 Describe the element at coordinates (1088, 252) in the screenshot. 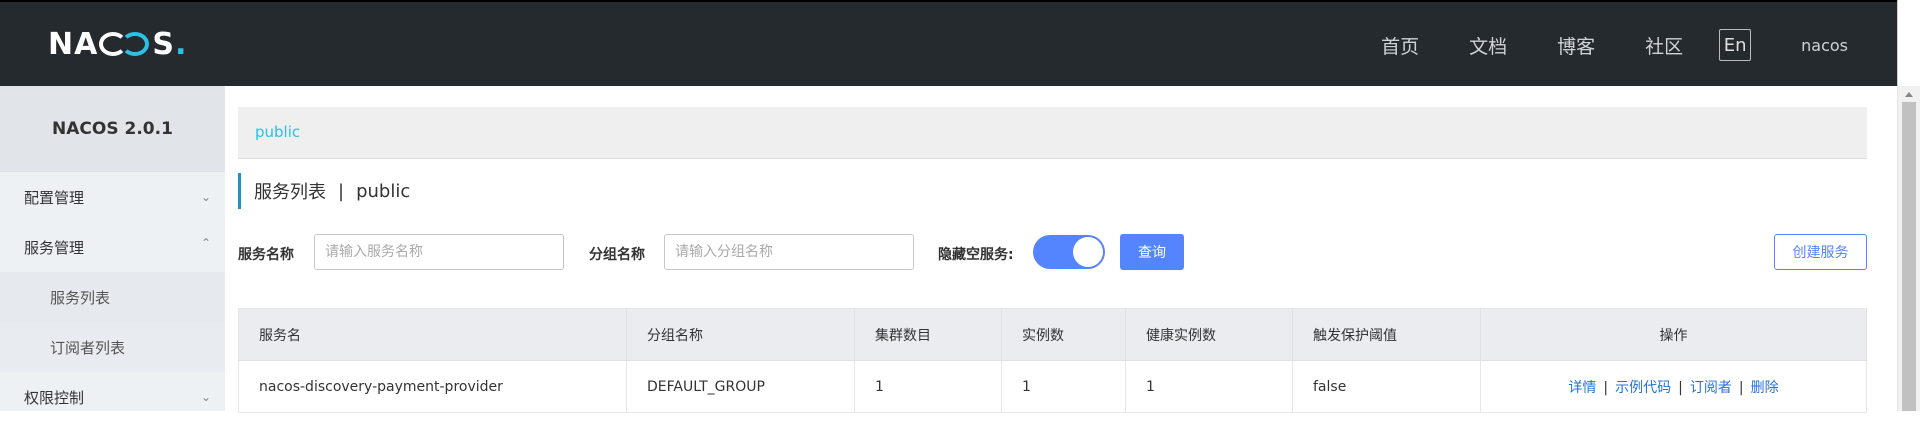

I see `toggle-knob` at that location.